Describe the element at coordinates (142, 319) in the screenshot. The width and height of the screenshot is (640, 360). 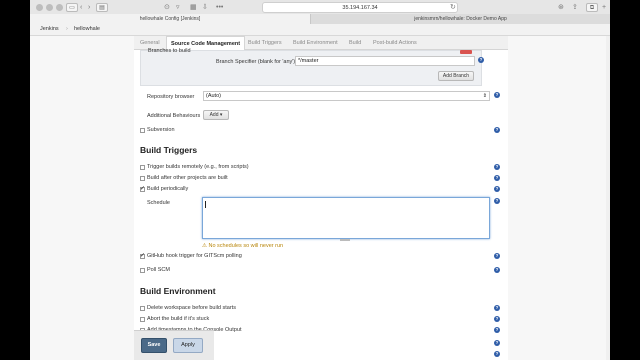
I see `abort-stuck-checkbox` at that location.